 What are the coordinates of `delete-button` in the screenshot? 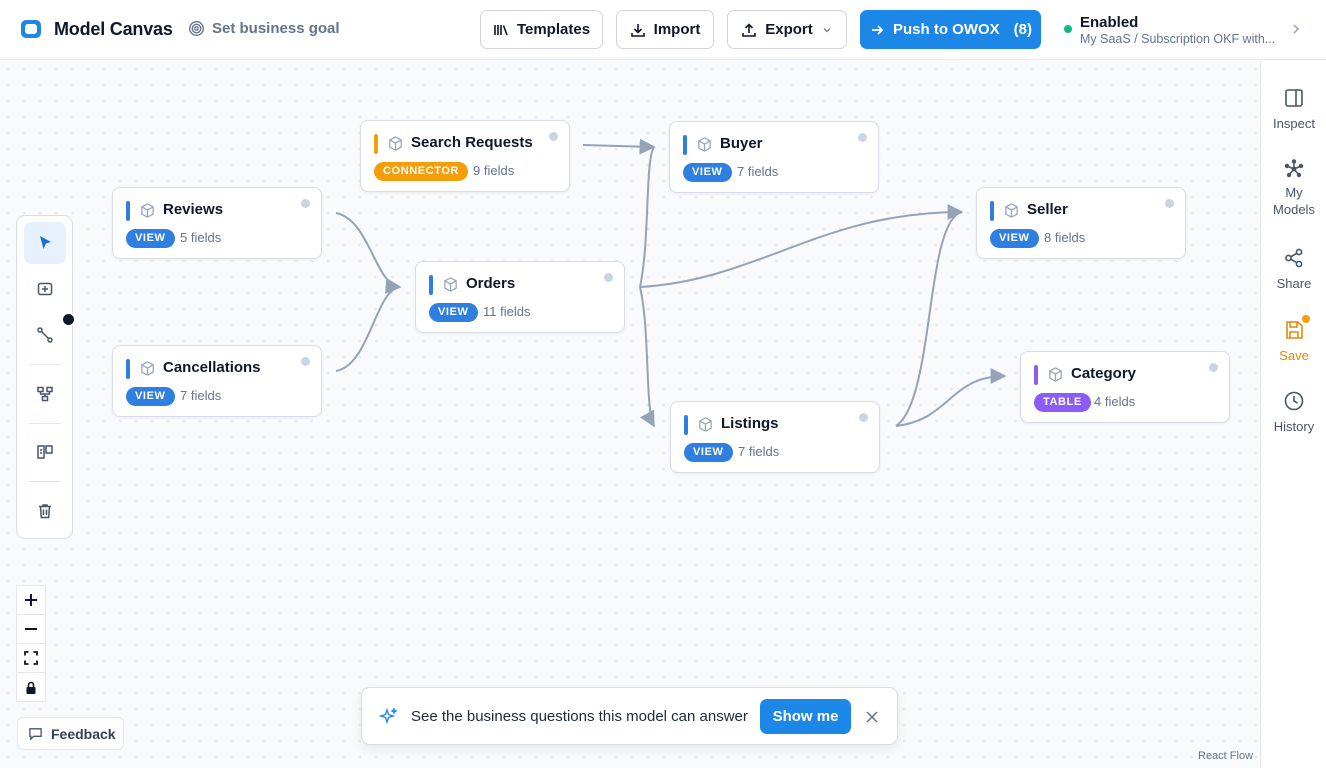 It's located at (45, 511).